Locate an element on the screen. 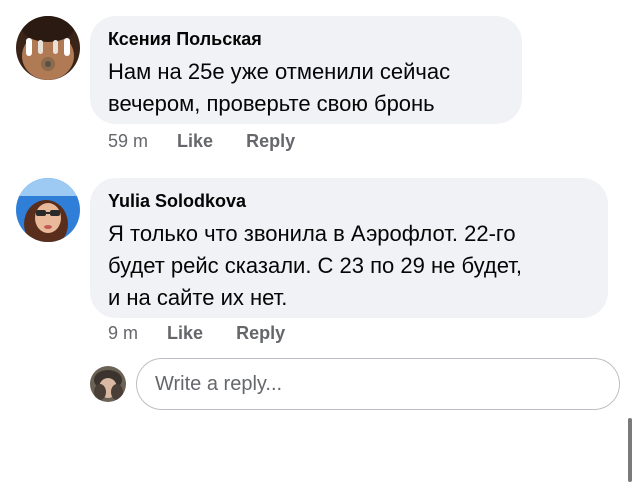 Image resolution: width=640 pixels, height=489 pixels. comment-text-line: вечером, проверьте свою бронь is located at coordinates (271, 103).